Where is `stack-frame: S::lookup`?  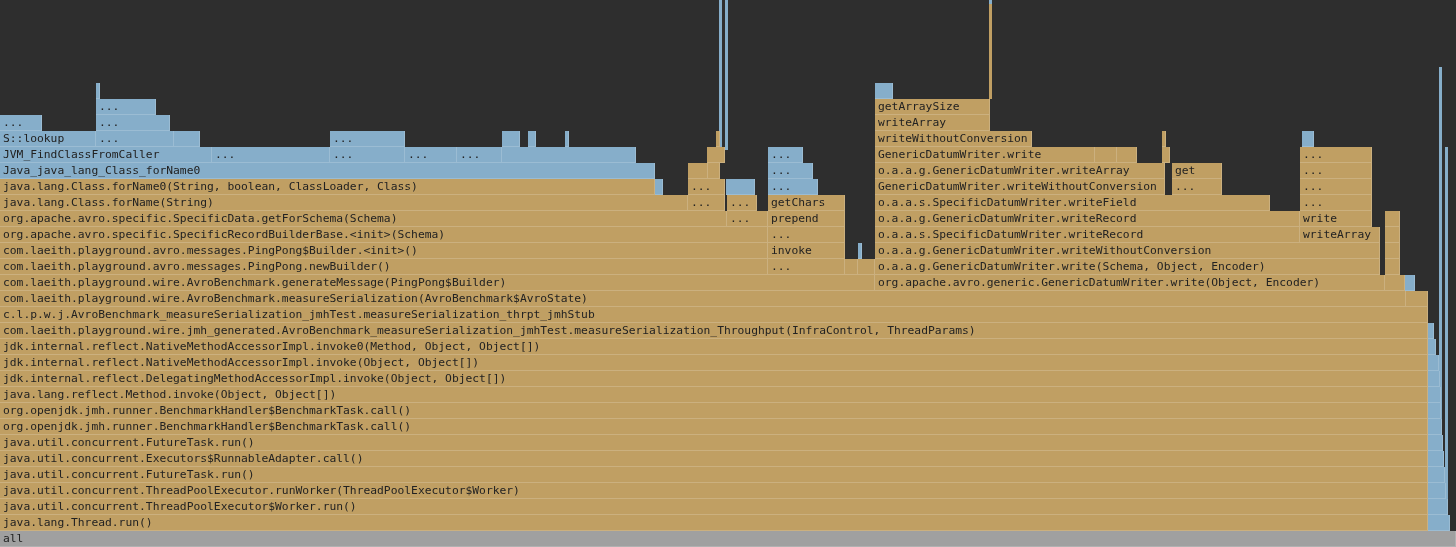
stack-frame: S::lookup is located at coordinates (48, 139).